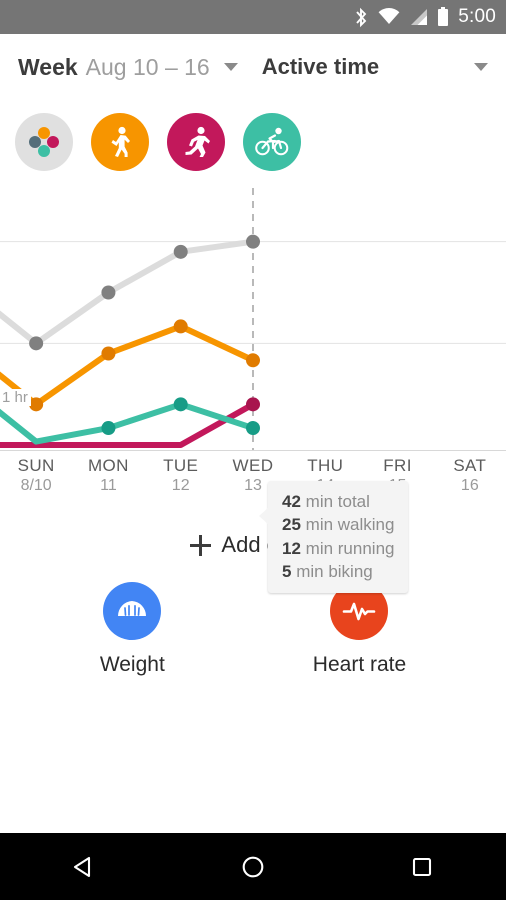 This screenshot has height=900, width=506. Describe the element at coordinates (180, 485) in the screenshot. I see `x-tick-date: 12` at that location.